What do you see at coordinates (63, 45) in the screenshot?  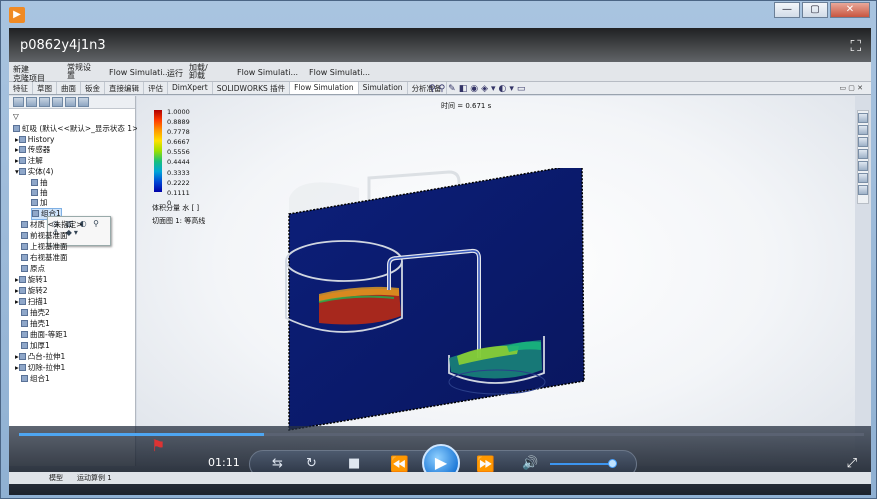 I see `video-title: p0862y4j1n3` at bounding box center [63, 45].